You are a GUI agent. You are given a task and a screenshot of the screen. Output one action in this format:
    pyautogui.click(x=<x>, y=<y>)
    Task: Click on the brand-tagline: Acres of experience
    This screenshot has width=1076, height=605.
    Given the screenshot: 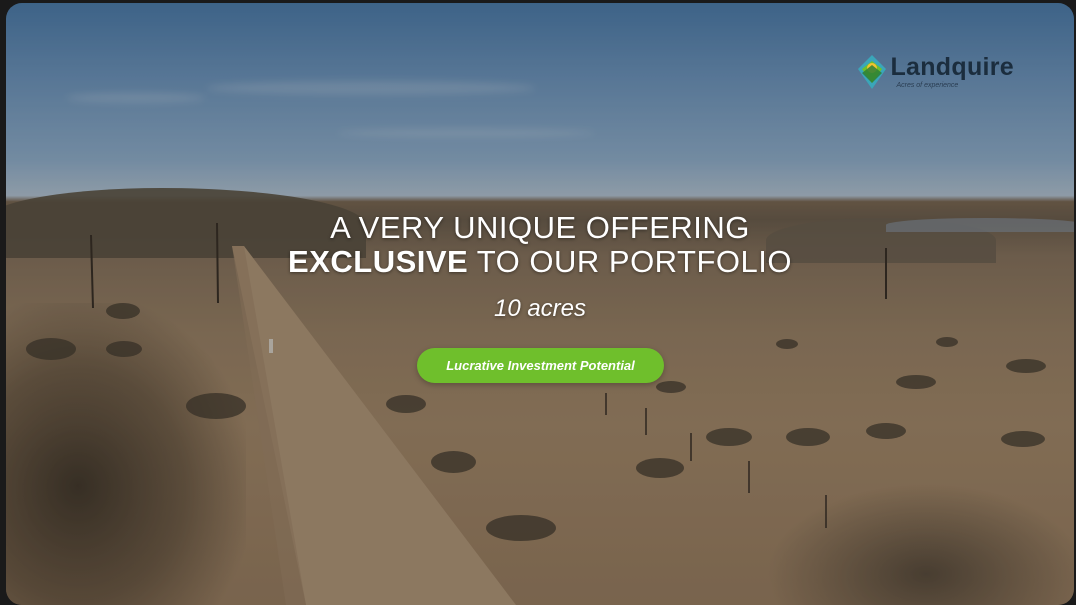 What is the action you would take?
    pyautogui.click(x=927, y=85)
    